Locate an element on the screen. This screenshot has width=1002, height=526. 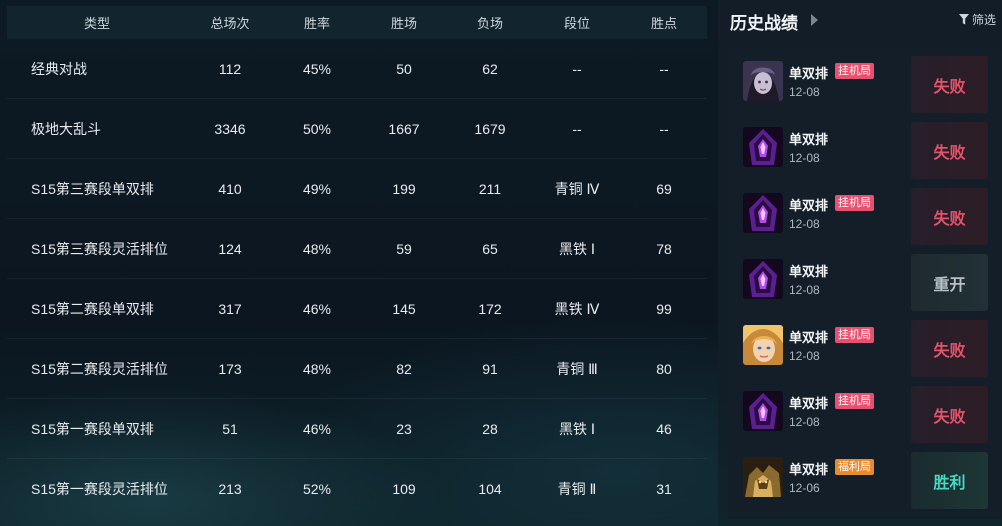
cell-wins: 50 is located at coordinates (404, 68).